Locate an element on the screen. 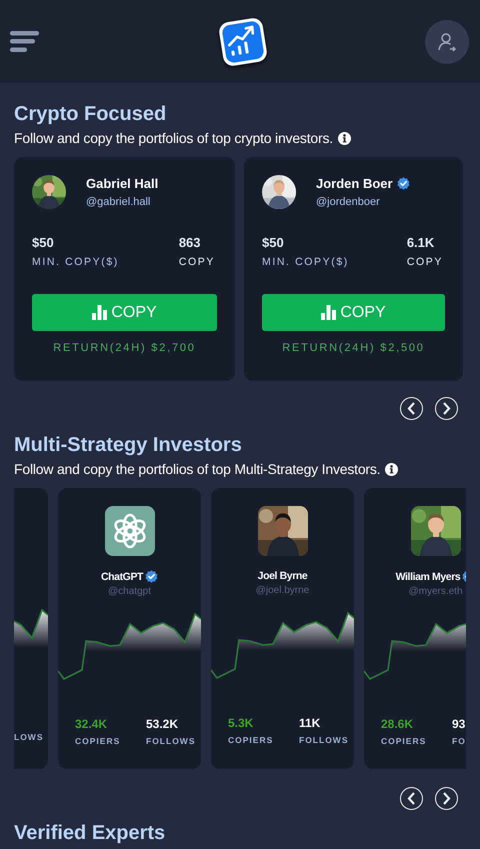 The height and width of the screenshot is (849, 480). profile-button is located at coordinates (447, 42).